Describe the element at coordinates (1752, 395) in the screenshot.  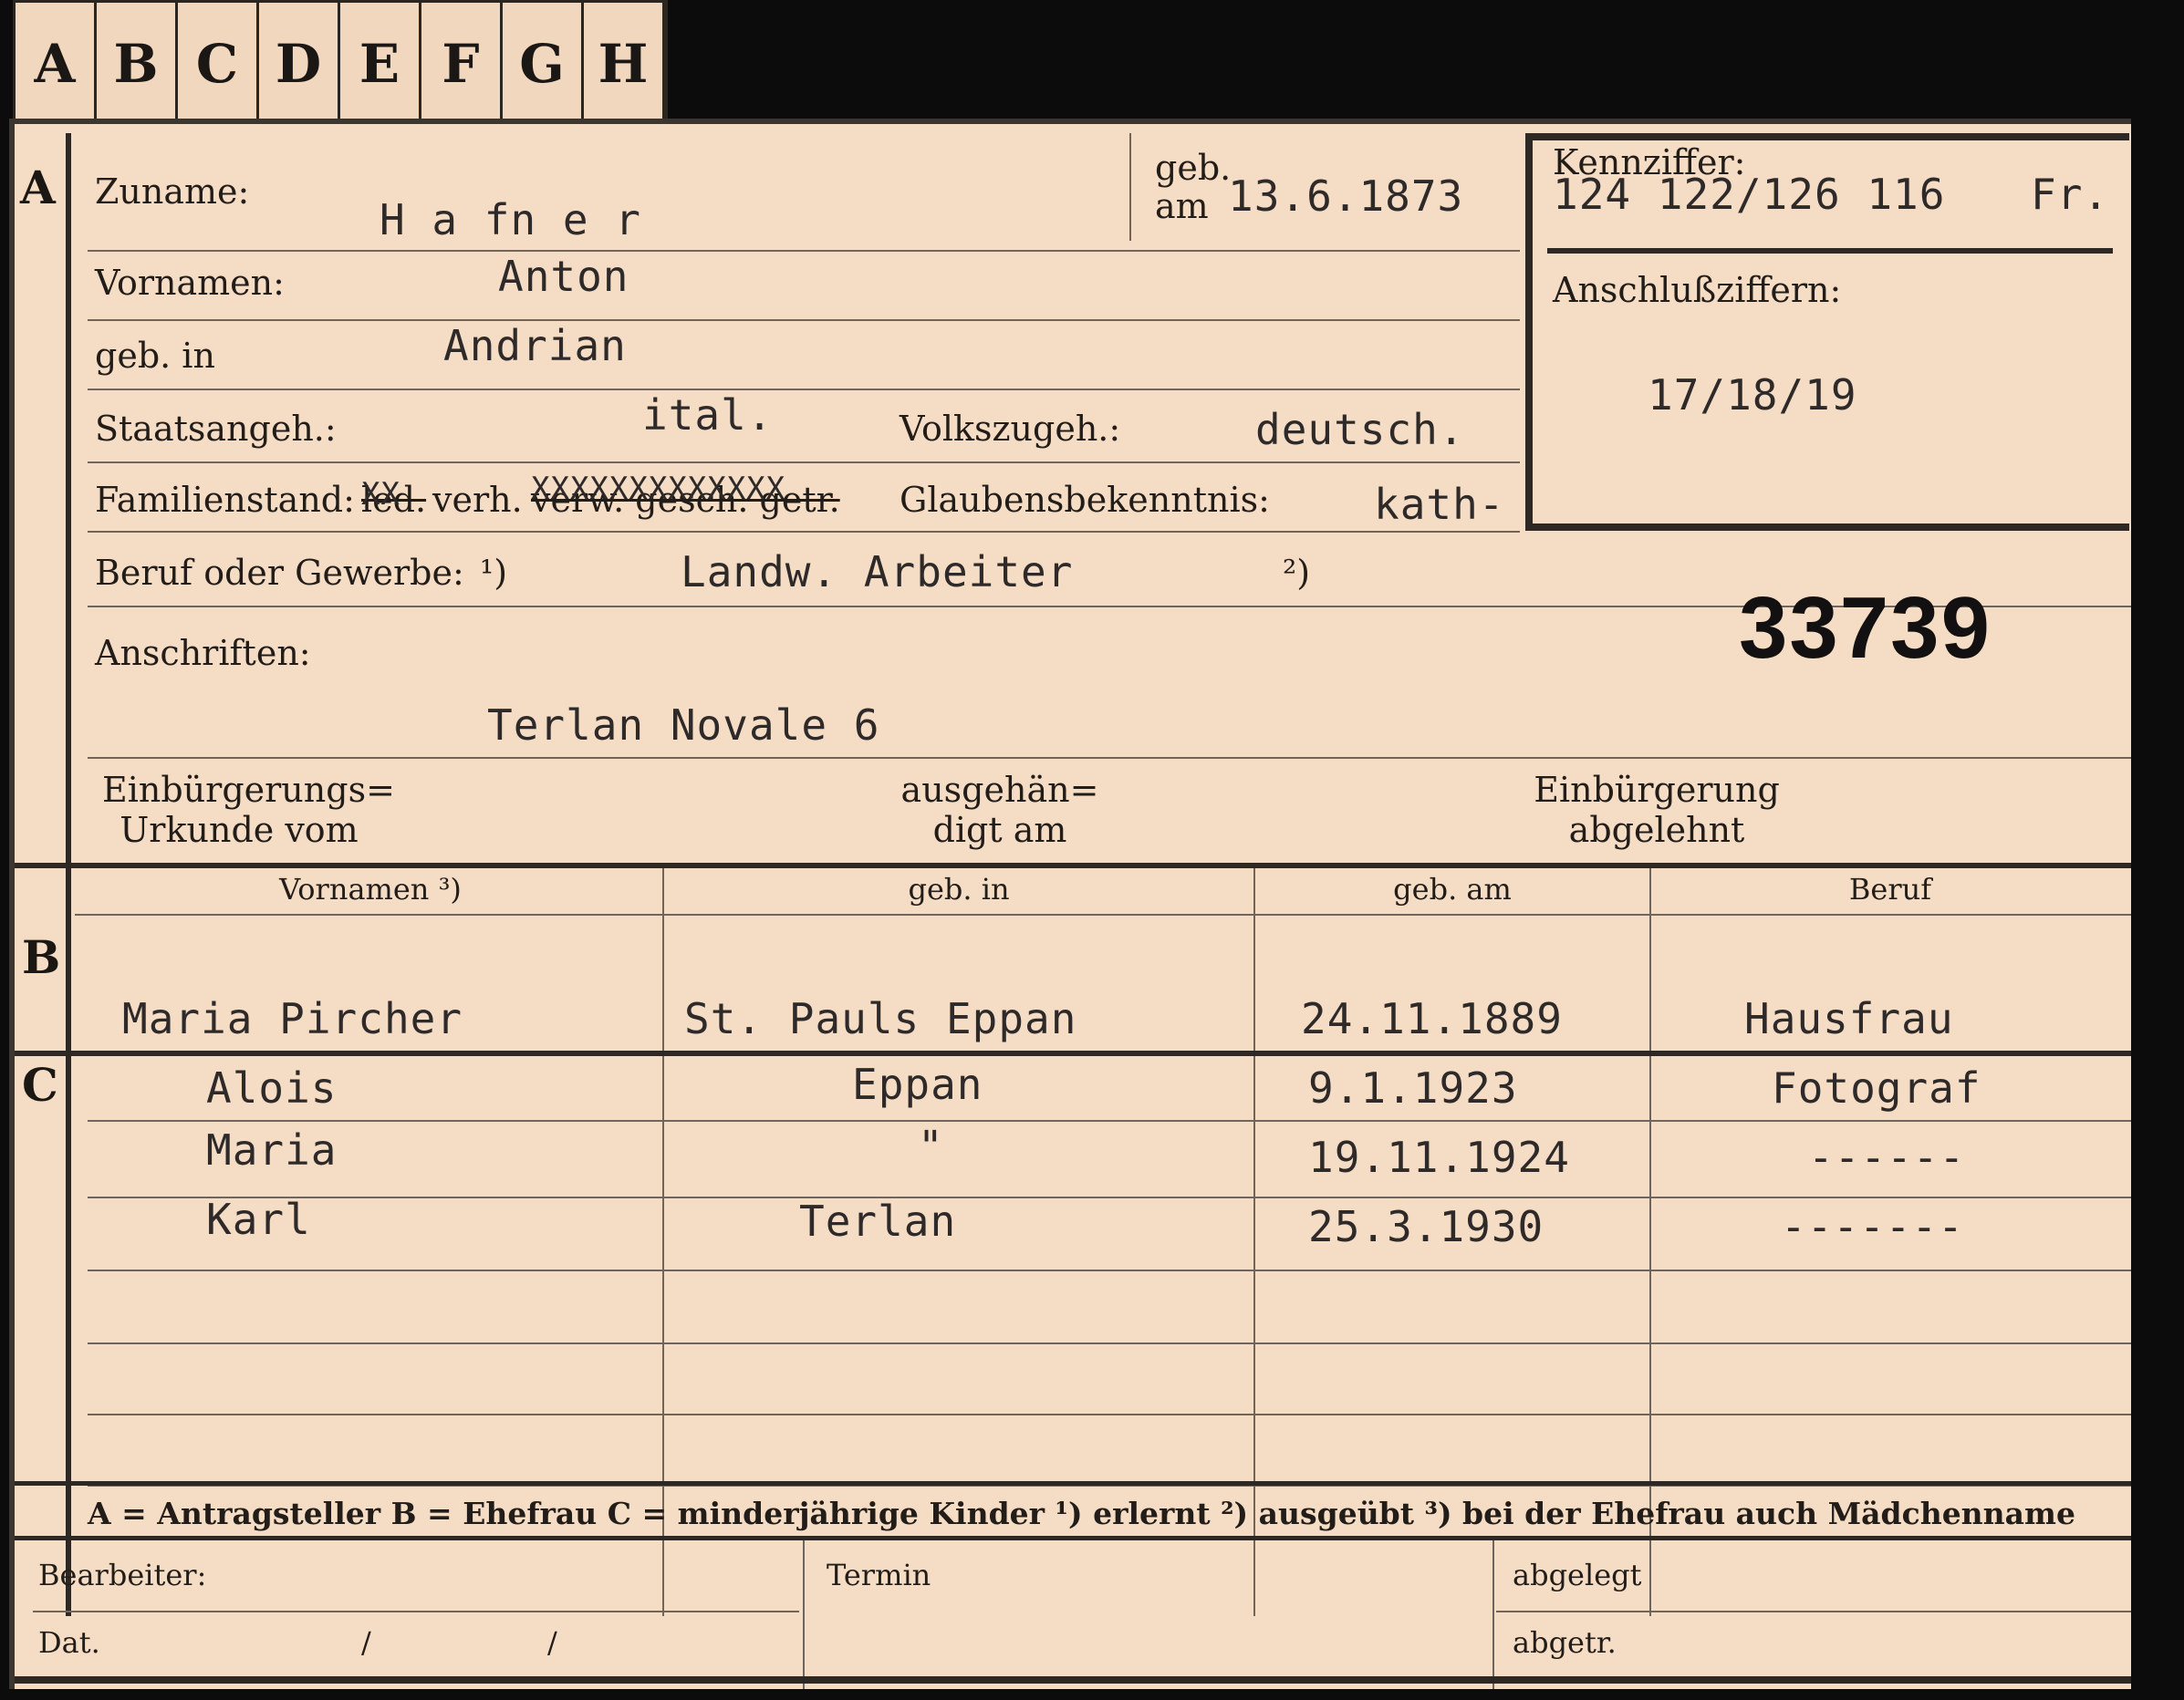
I see `anschluss-value: 17/18/19` at that location.